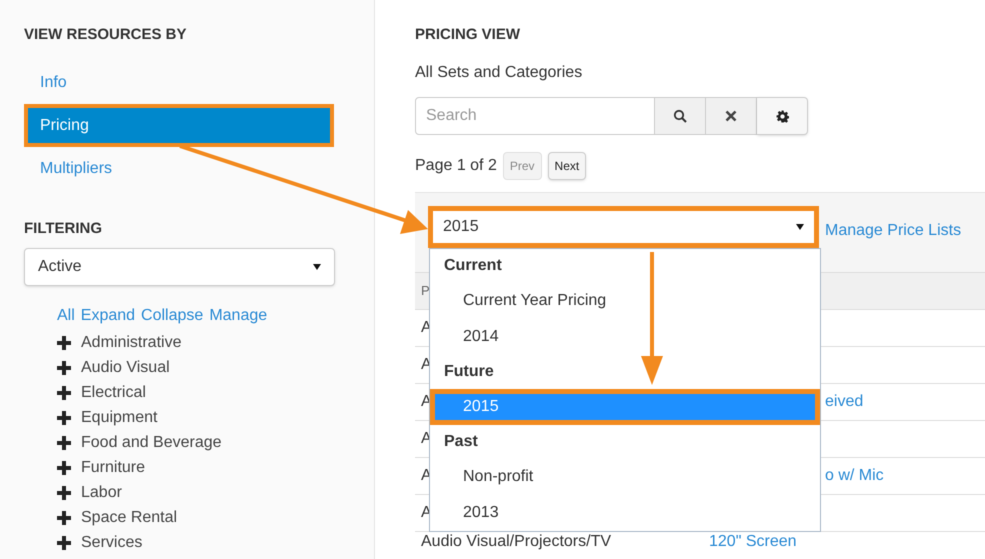 Image resolution: width=985 pixels, height=559 pixels. I want to click on price-list-select: 2015, so click(623, 227).